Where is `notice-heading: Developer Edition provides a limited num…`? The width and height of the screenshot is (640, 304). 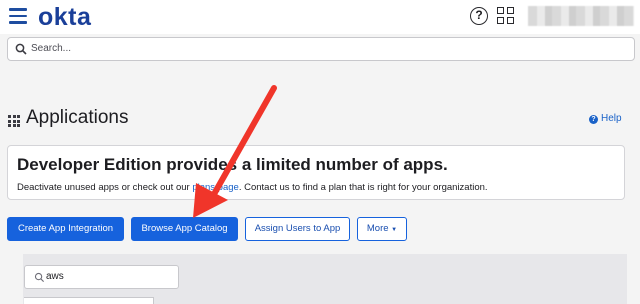
notice-heading: Developer Edition provides a limited num… is located at coordinates (232, 164).